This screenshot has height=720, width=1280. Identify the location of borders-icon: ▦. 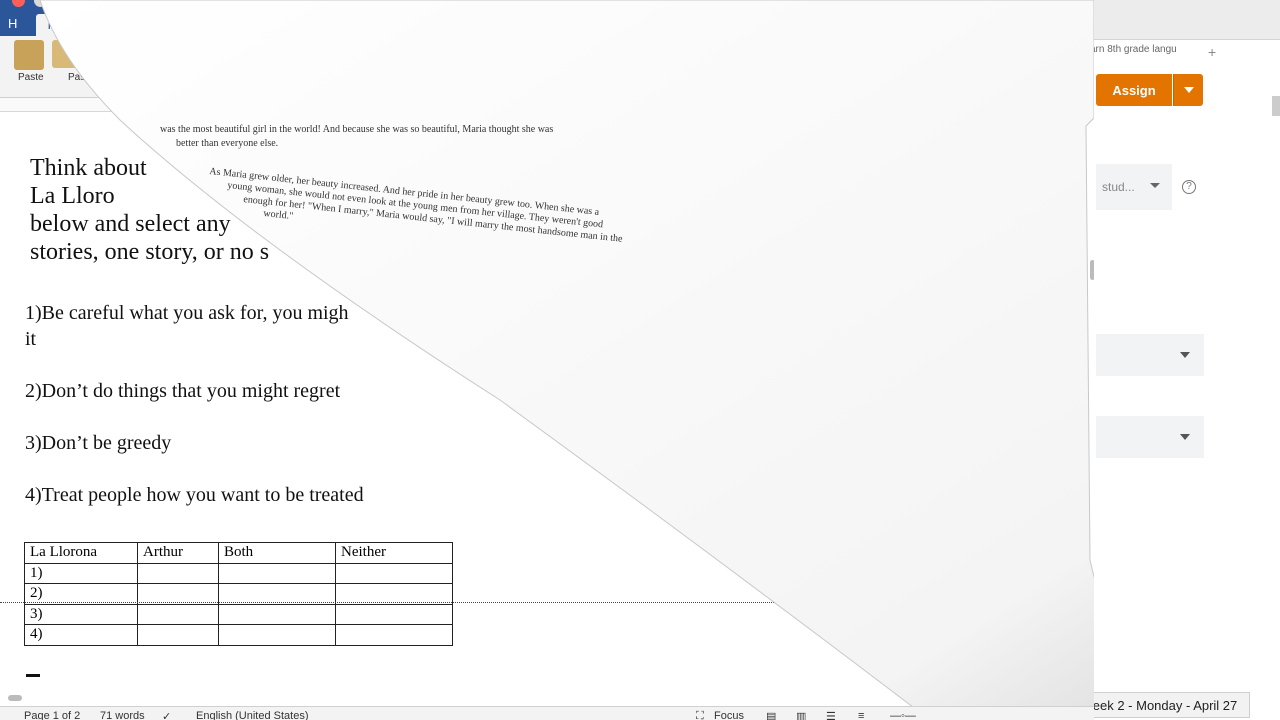
(621, 80).